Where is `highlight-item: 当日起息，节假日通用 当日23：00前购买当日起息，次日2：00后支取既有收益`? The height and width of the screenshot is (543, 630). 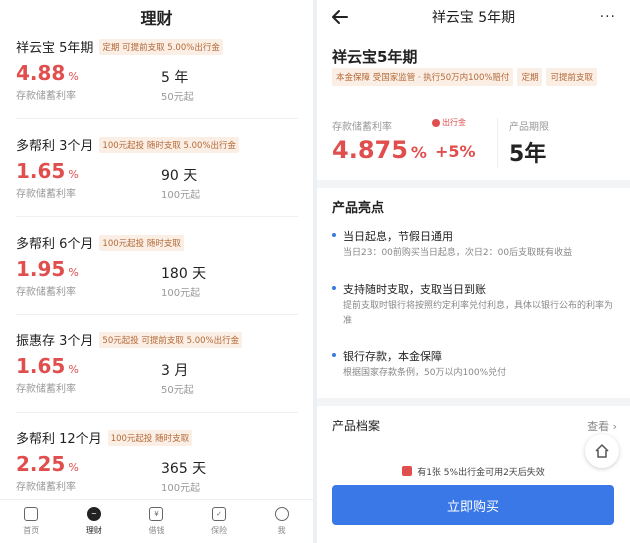
highlight-item: 当日起息，节假日通用 当日23：00前购买当日起息，次日2：00后支取既有收益 is located at coordinates (477, 248).